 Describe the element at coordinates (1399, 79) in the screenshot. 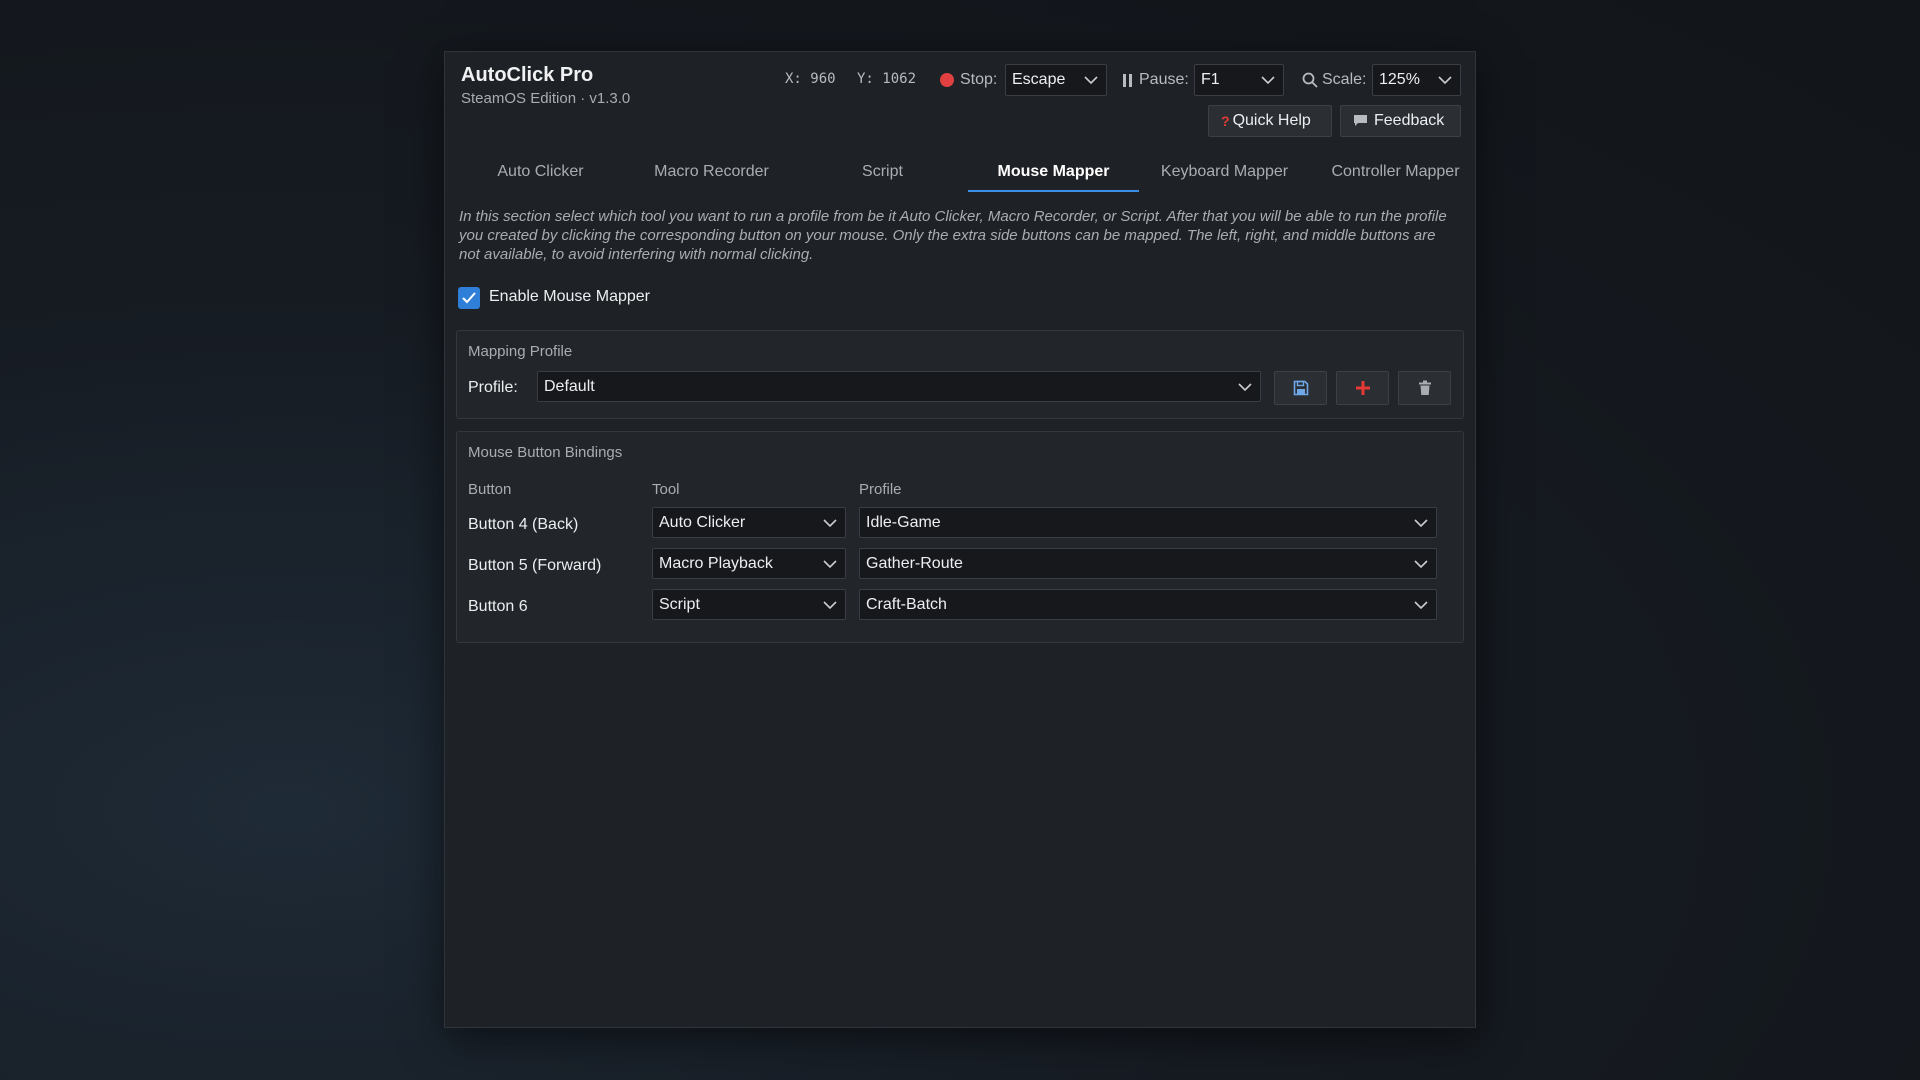

I see `scale-value: 125%` at that location.